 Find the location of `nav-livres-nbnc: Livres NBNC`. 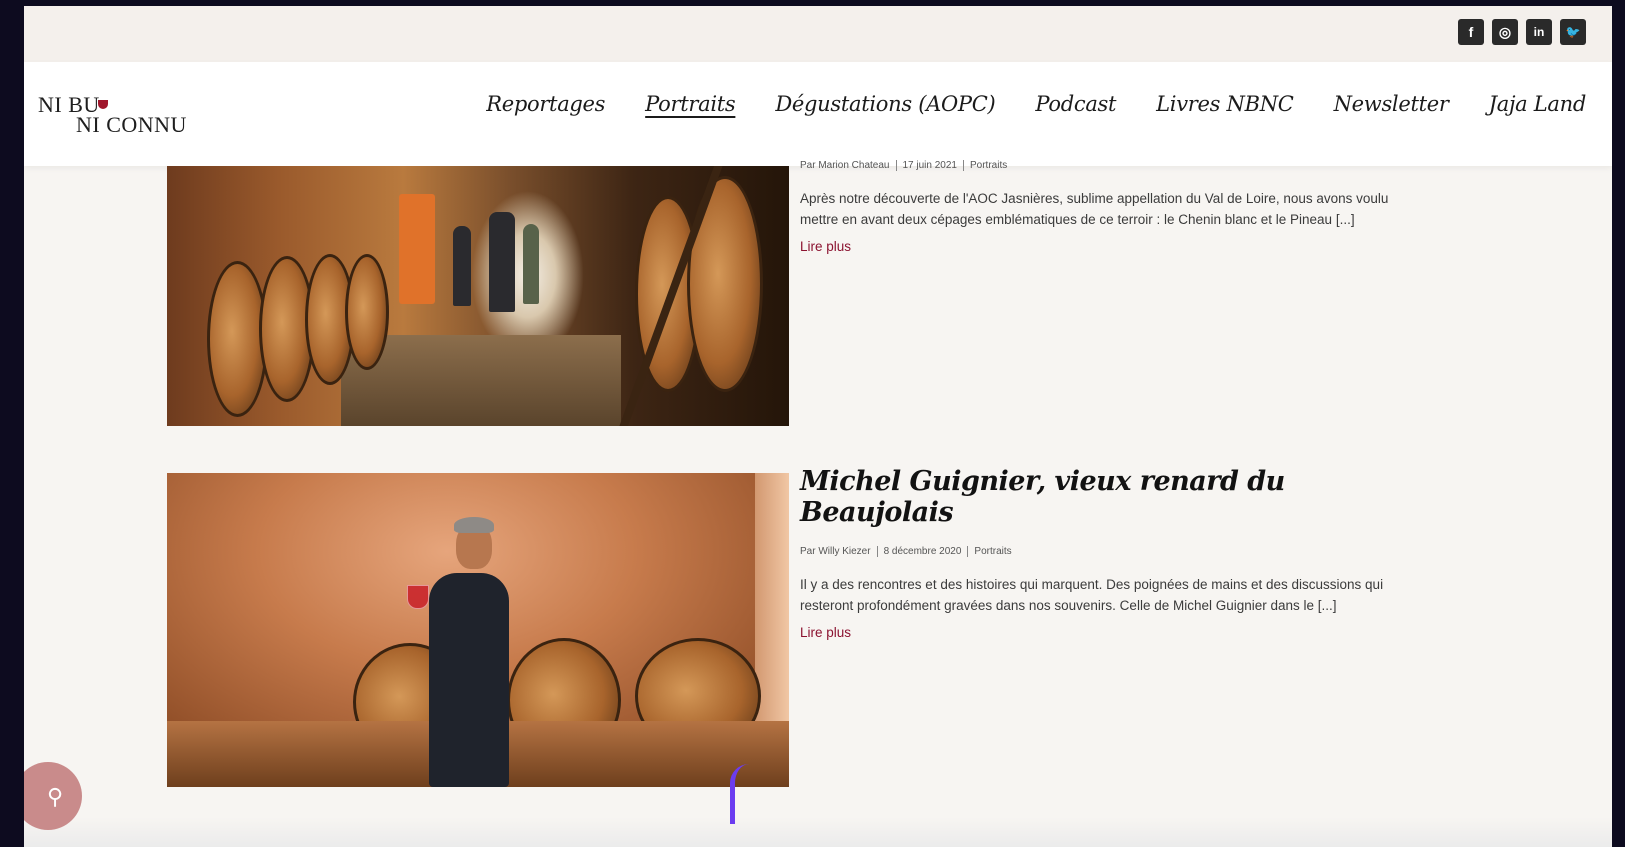

nav-livres-nbnc: Livres NBNC is located at coordinates (1225, 104).